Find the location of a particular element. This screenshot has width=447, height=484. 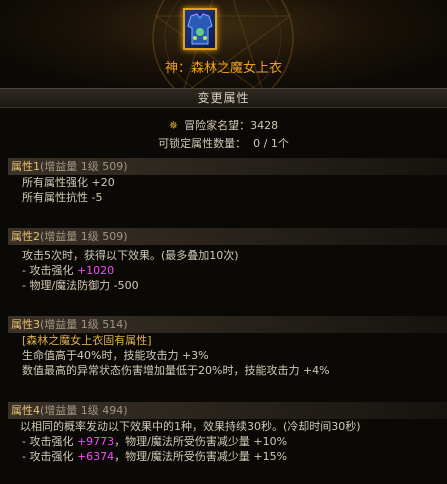

rune-circle-decoration is located at coordinates (223, 45).